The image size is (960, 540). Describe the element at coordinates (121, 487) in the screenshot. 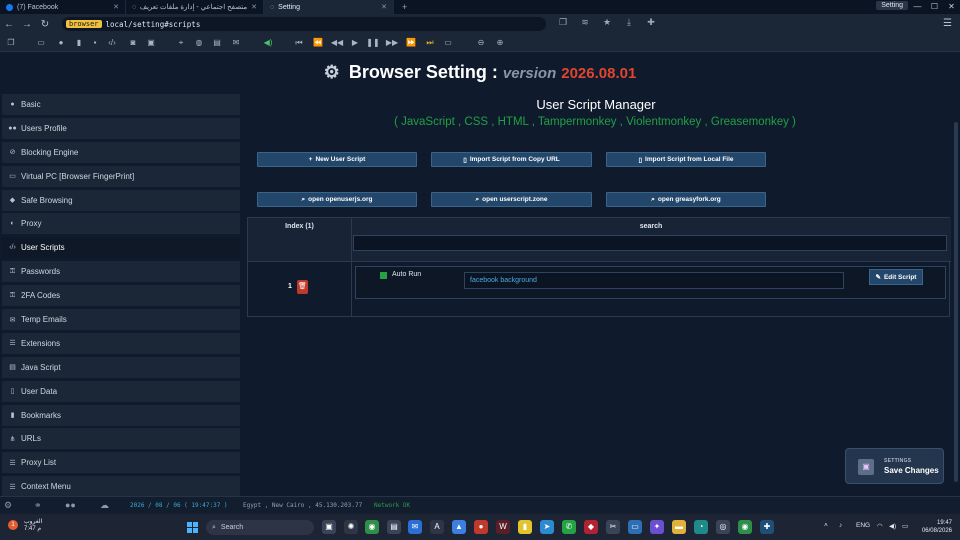

I see `sidebar-item-context-menu: ☰ Context Menu` at that location.